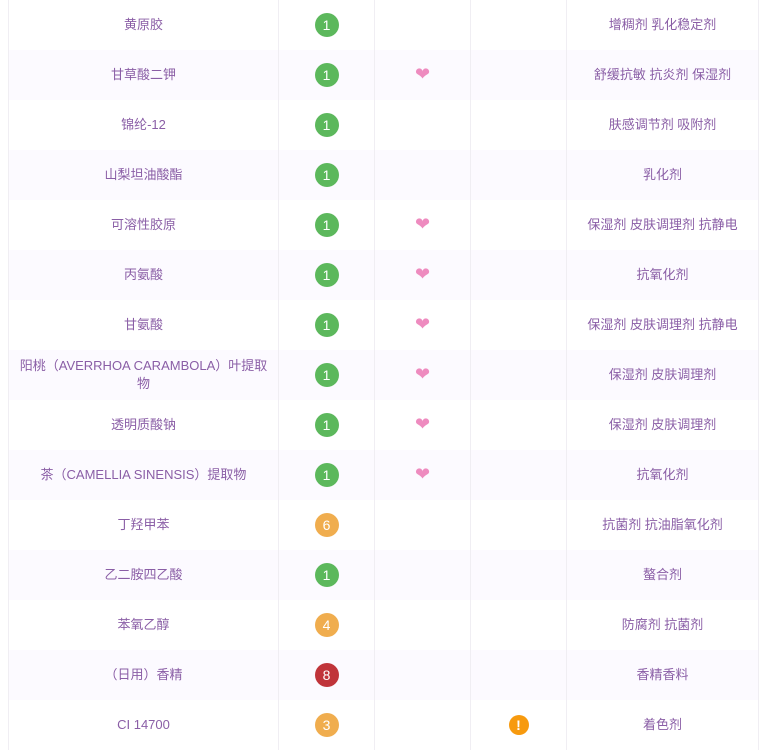 The image size is (770, 754). What do you see at coordinates (383, 325) in the screenshot?
I see `table-row: 甘氨酸 1 ❤ 保湿剂 皮肤调理剂 抗静电` at bounding box center [383, 325].